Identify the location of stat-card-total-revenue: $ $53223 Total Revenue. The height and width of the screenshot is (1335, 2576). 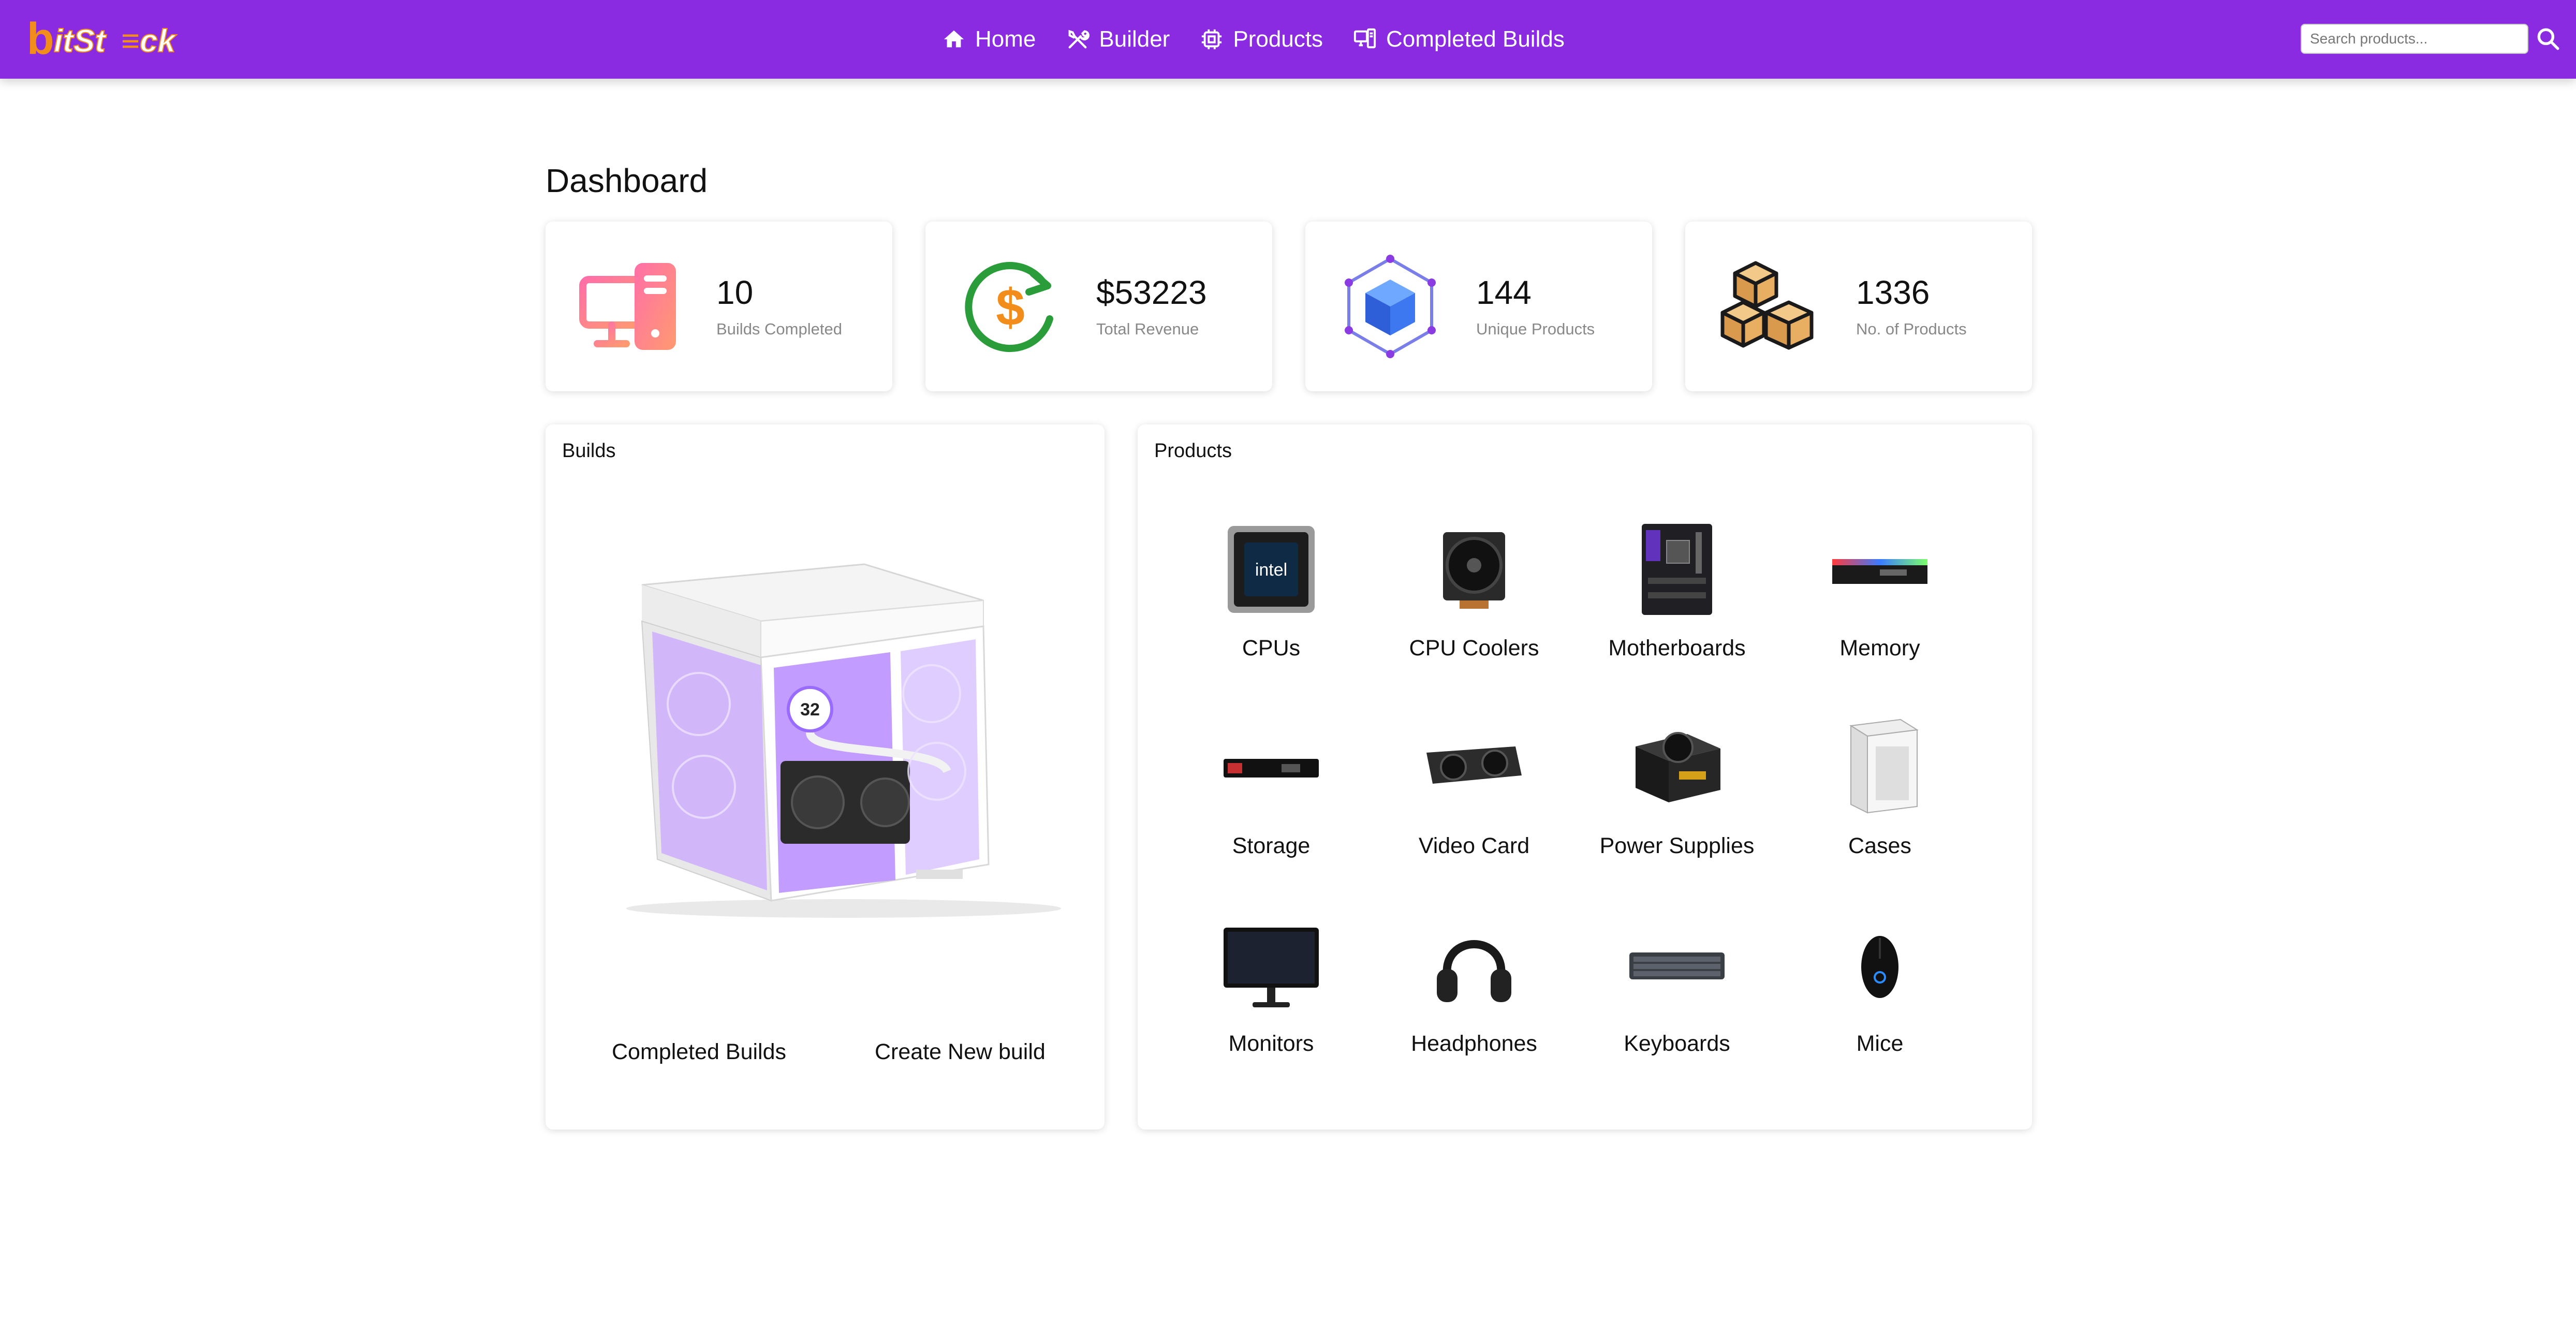
(1099, 307).